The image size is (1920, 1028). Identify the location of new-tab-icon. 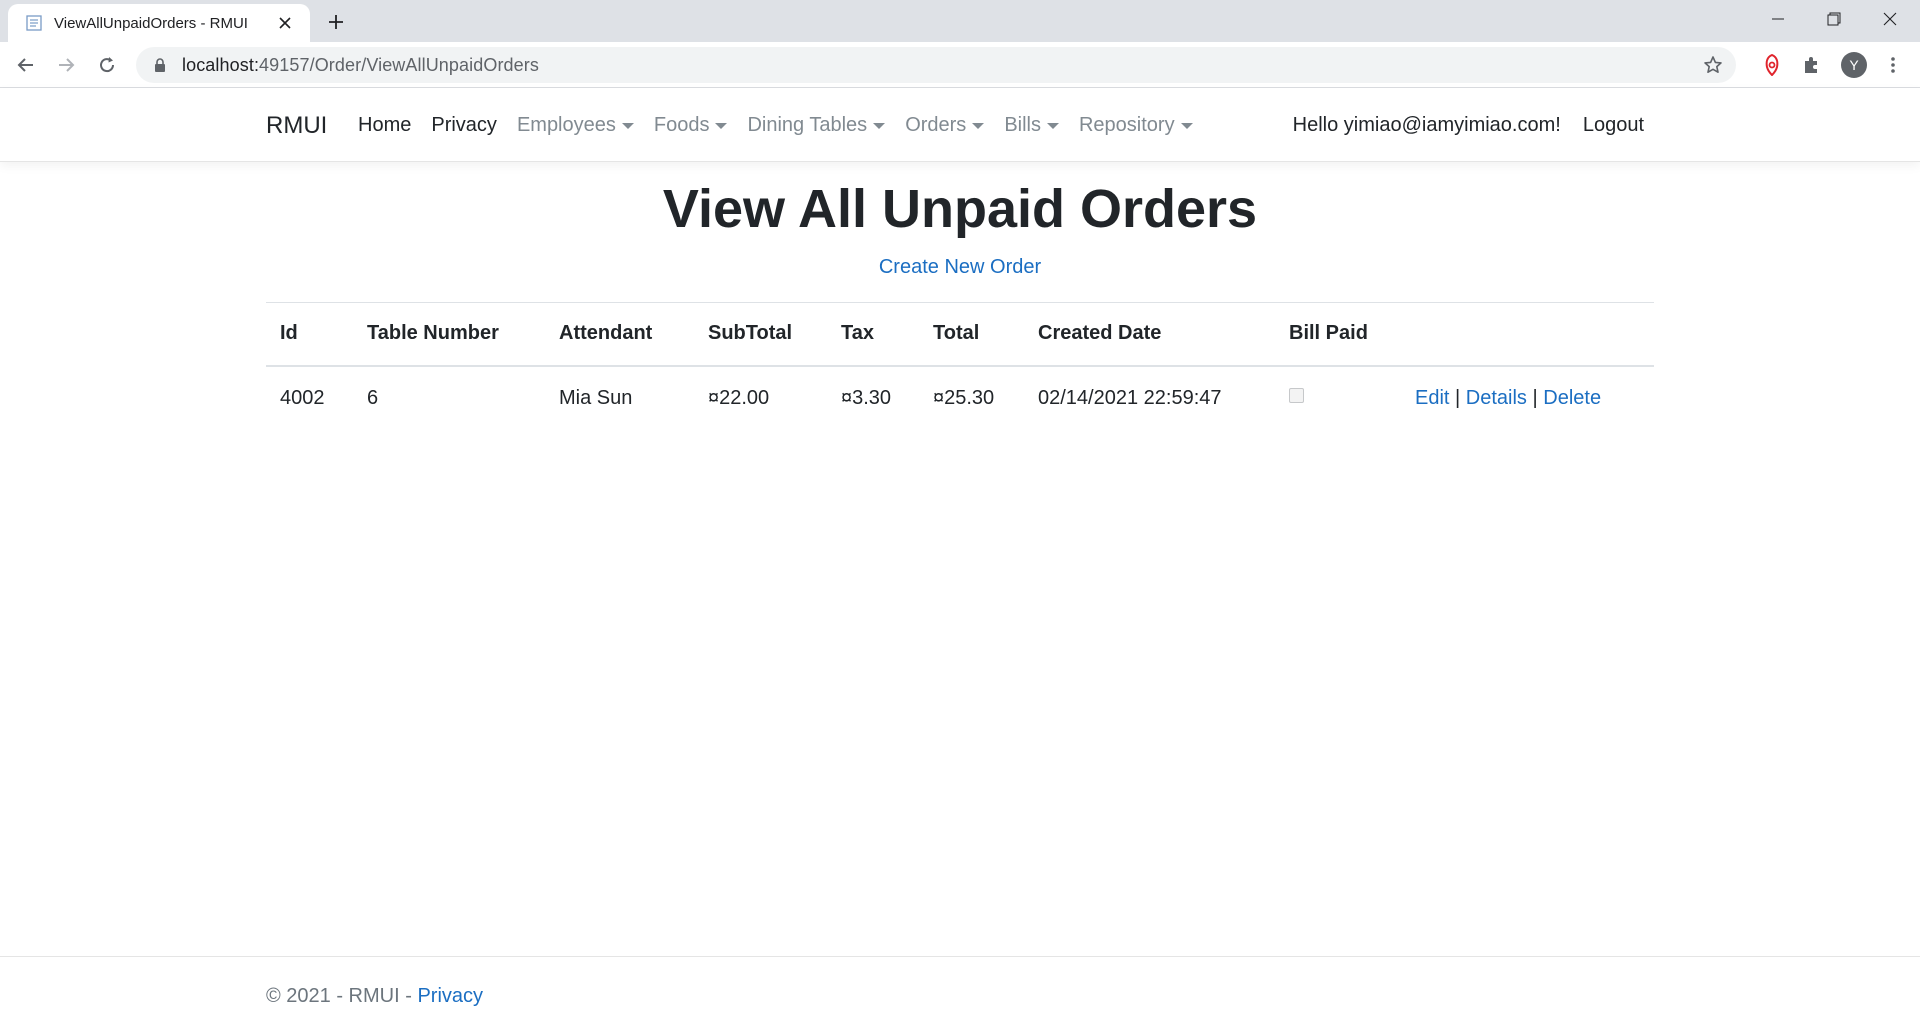
(336, 22).